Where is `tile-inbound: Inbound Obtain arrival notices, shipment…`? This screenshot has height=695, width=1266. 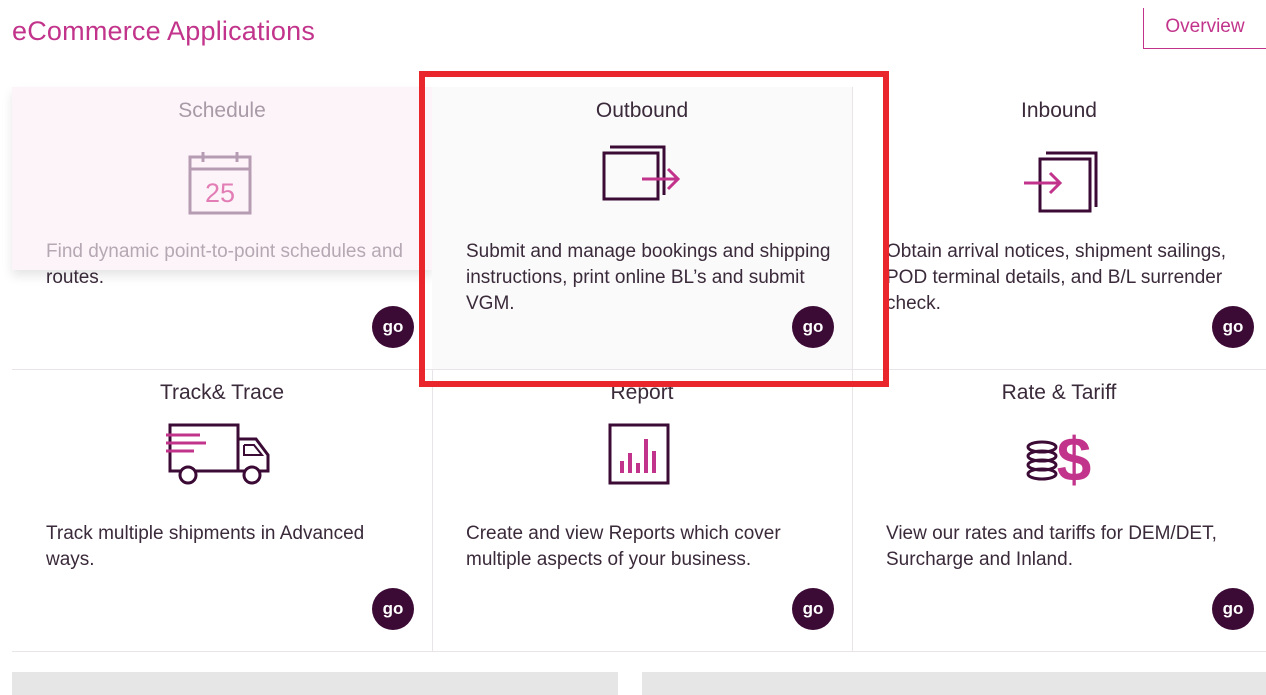
tile-inbound: Inbound Obtain arrival notices, shipment… is located at coordinates (1059, 228).